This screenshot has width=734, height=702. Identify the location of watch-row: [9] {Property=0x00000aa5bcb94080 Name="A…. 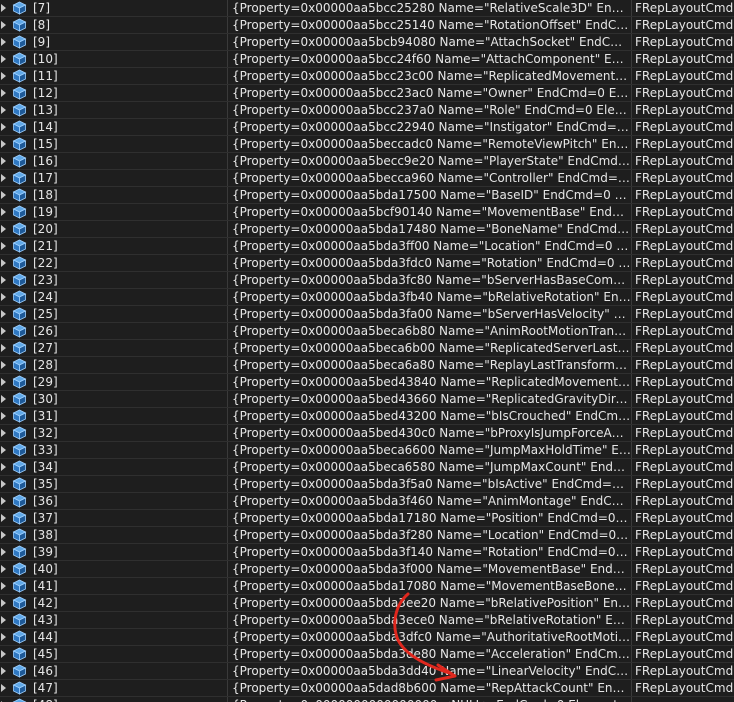
(367, 42).